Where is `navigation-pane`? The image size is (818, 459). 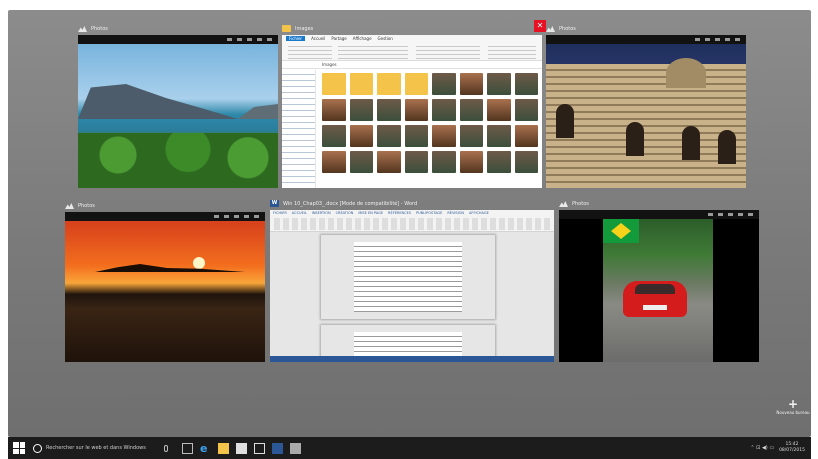
navigation-pane is located at coordinates (299, 129).